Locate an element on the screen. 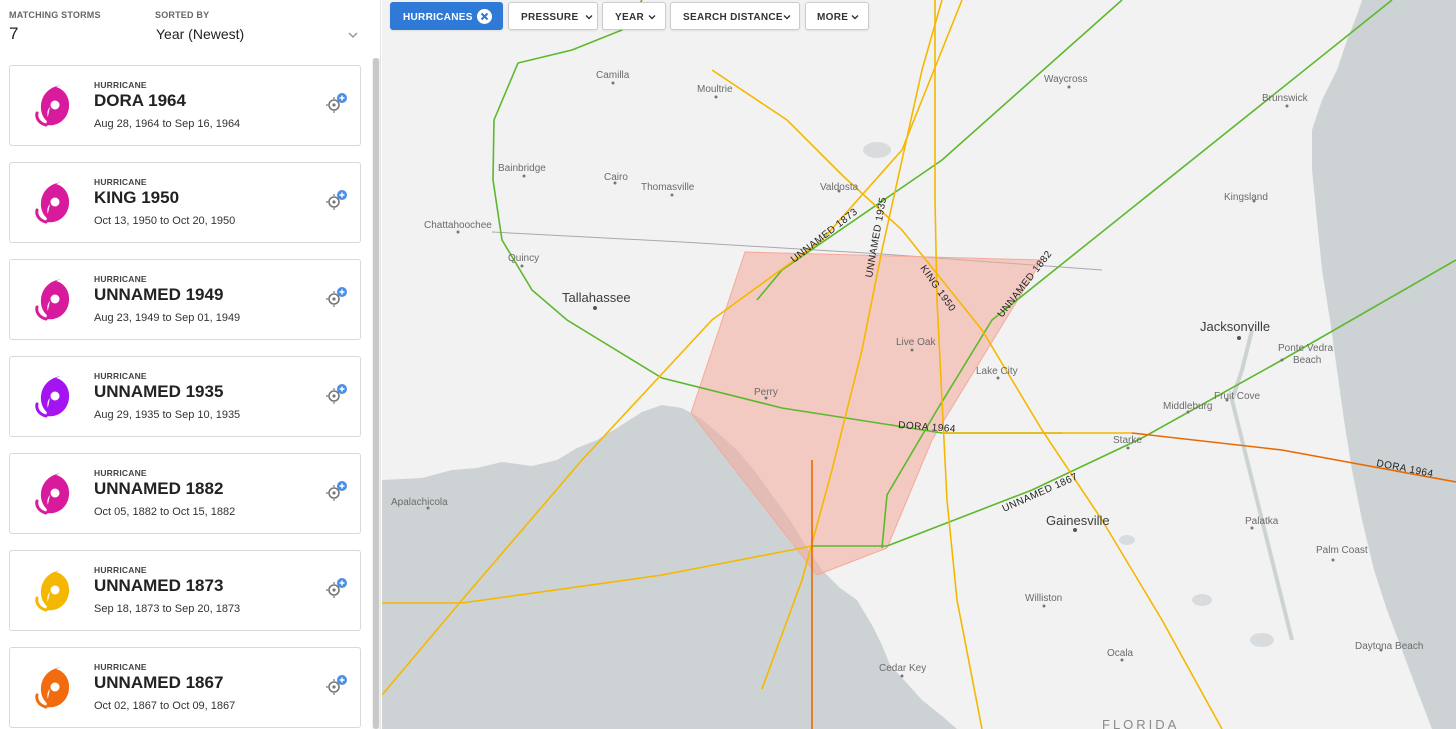 The width and height of the screenshot is (1456, 729). svg-text: Live Oak is located at coordinates (916, 342).